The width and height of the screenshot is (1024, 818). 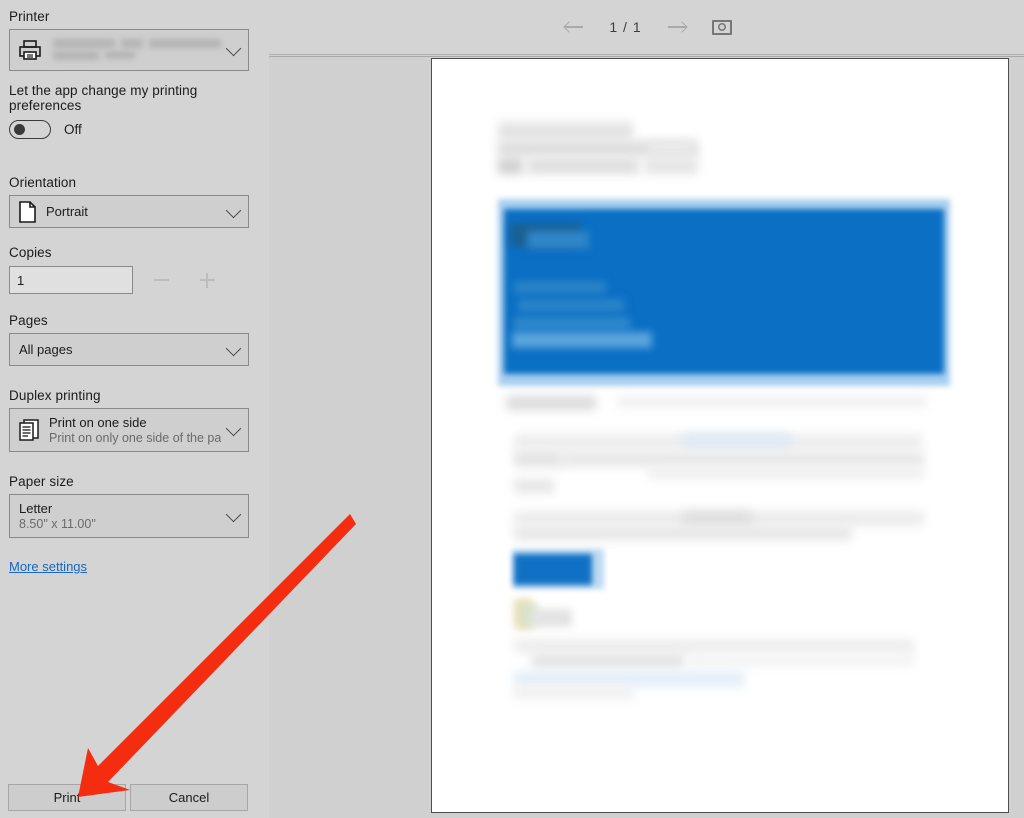 What do you see at coordinates (129, 349) in the screenshot?
I see `pages-select: All pages` at bounding box center [129, 349].